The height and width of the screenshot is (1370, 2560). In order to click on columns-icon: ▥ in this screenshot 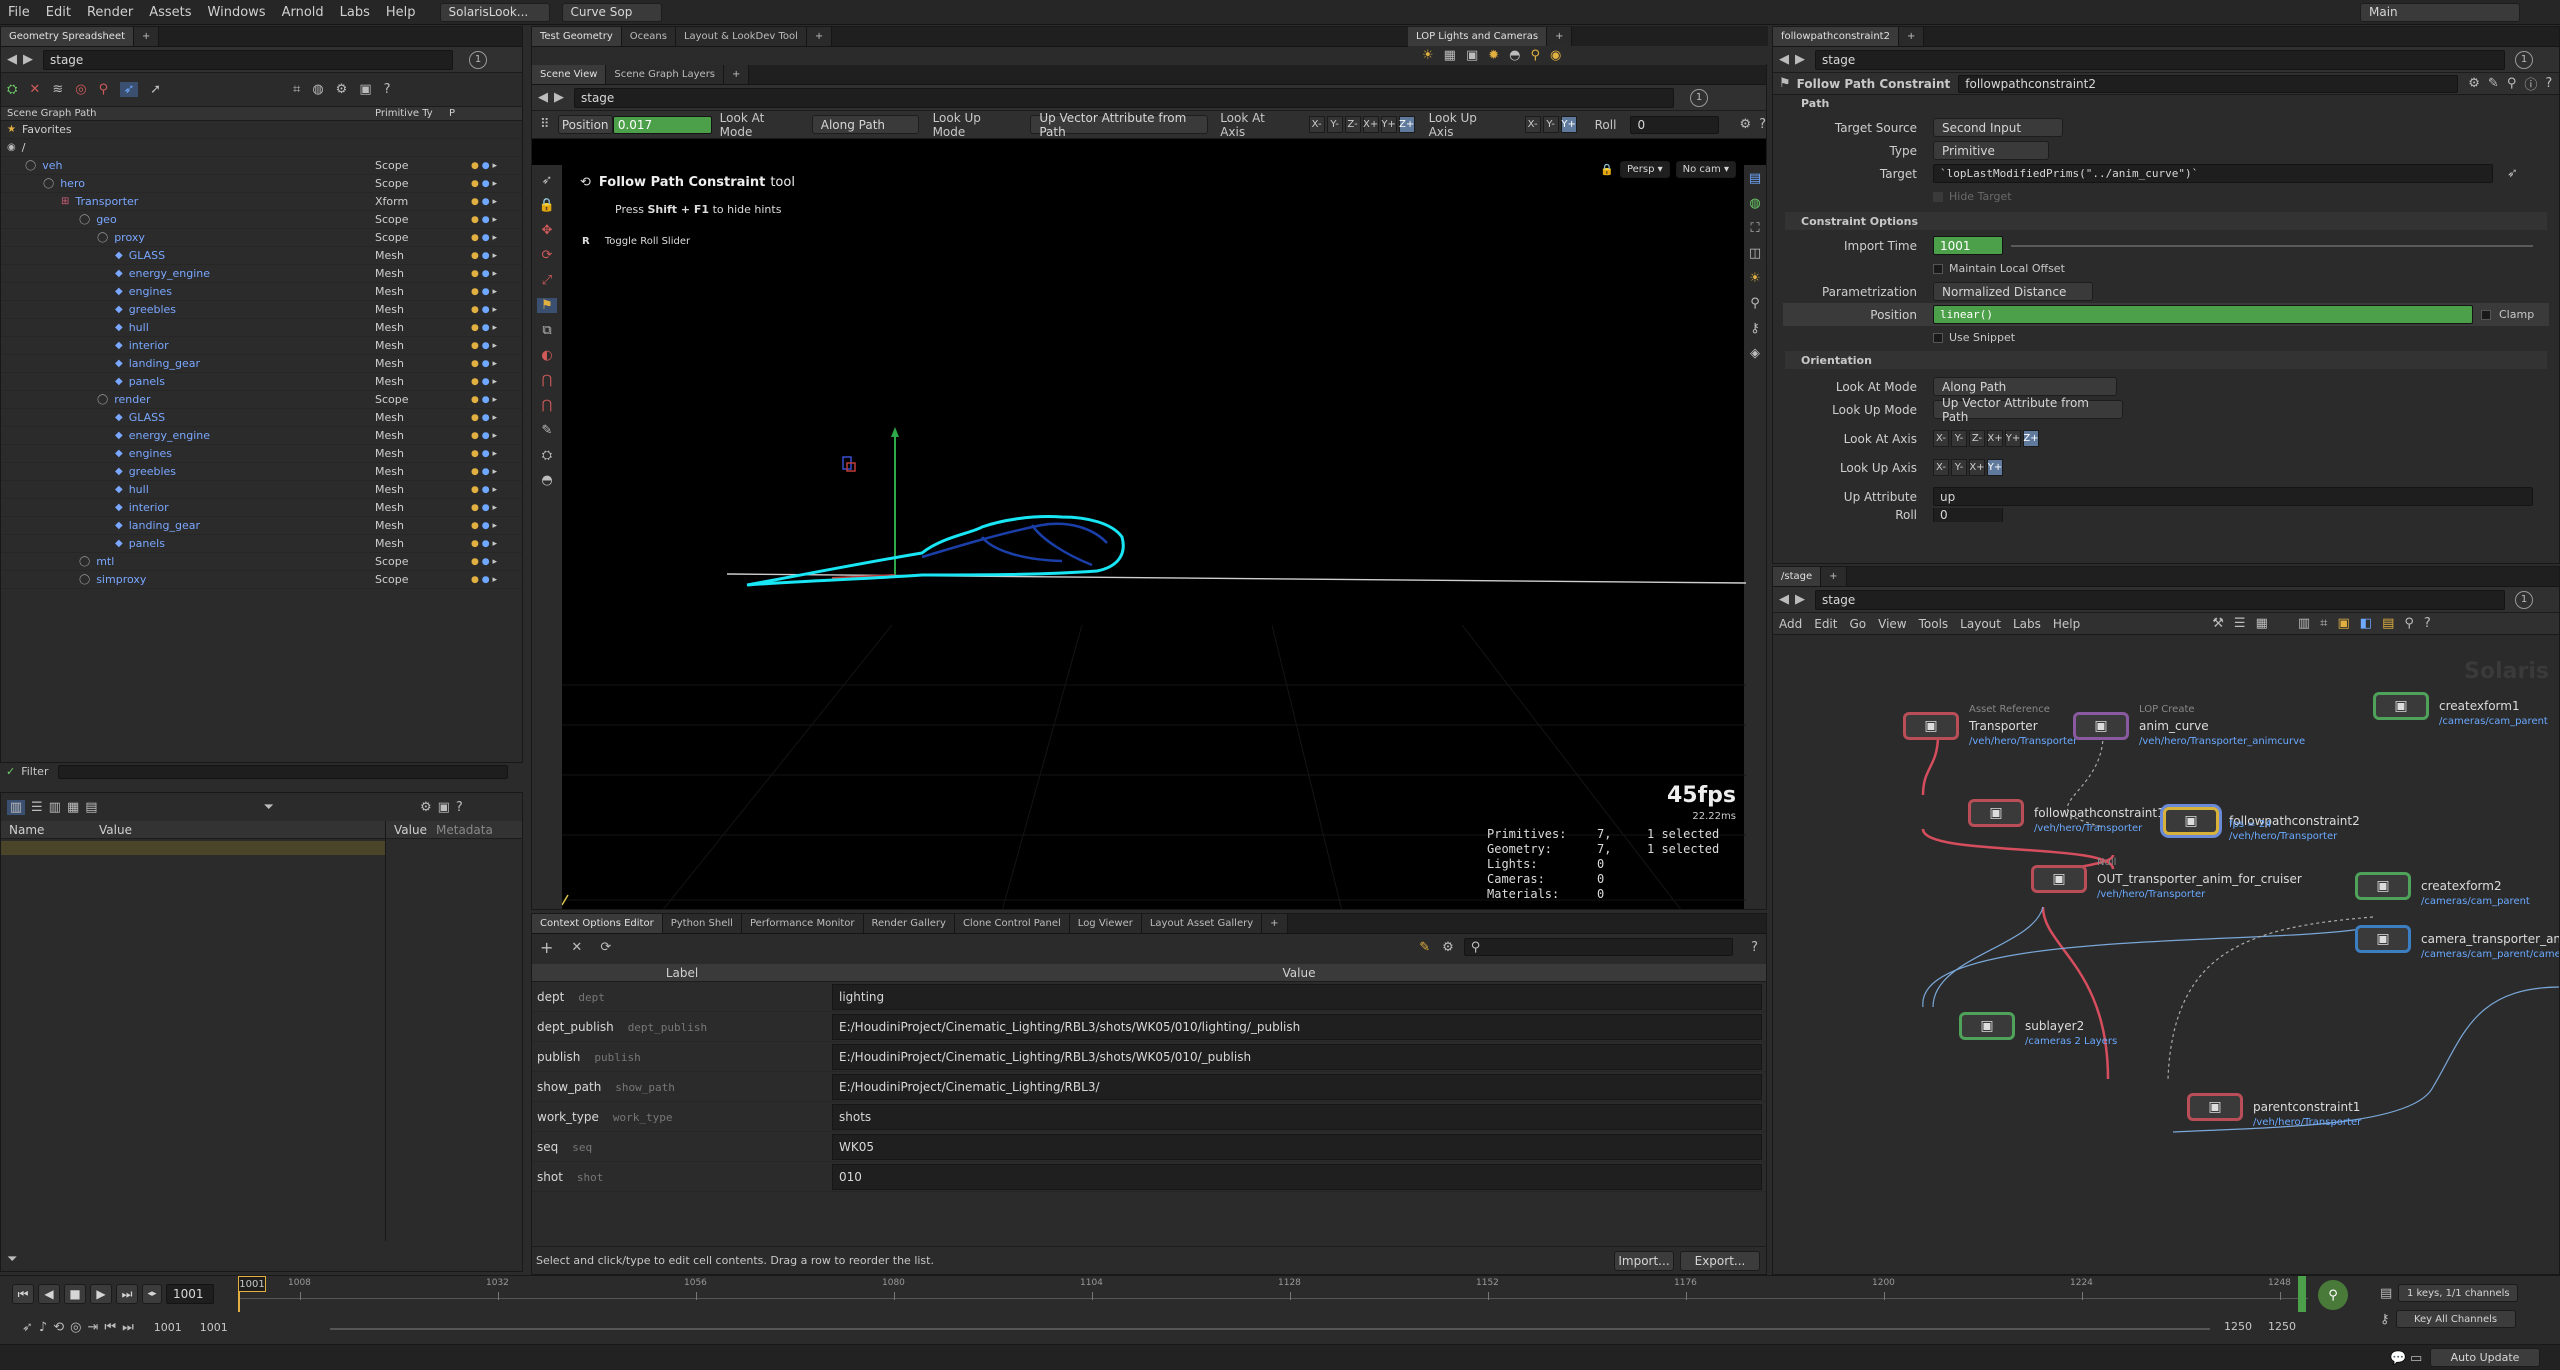, I will do `click(55, 807)`.